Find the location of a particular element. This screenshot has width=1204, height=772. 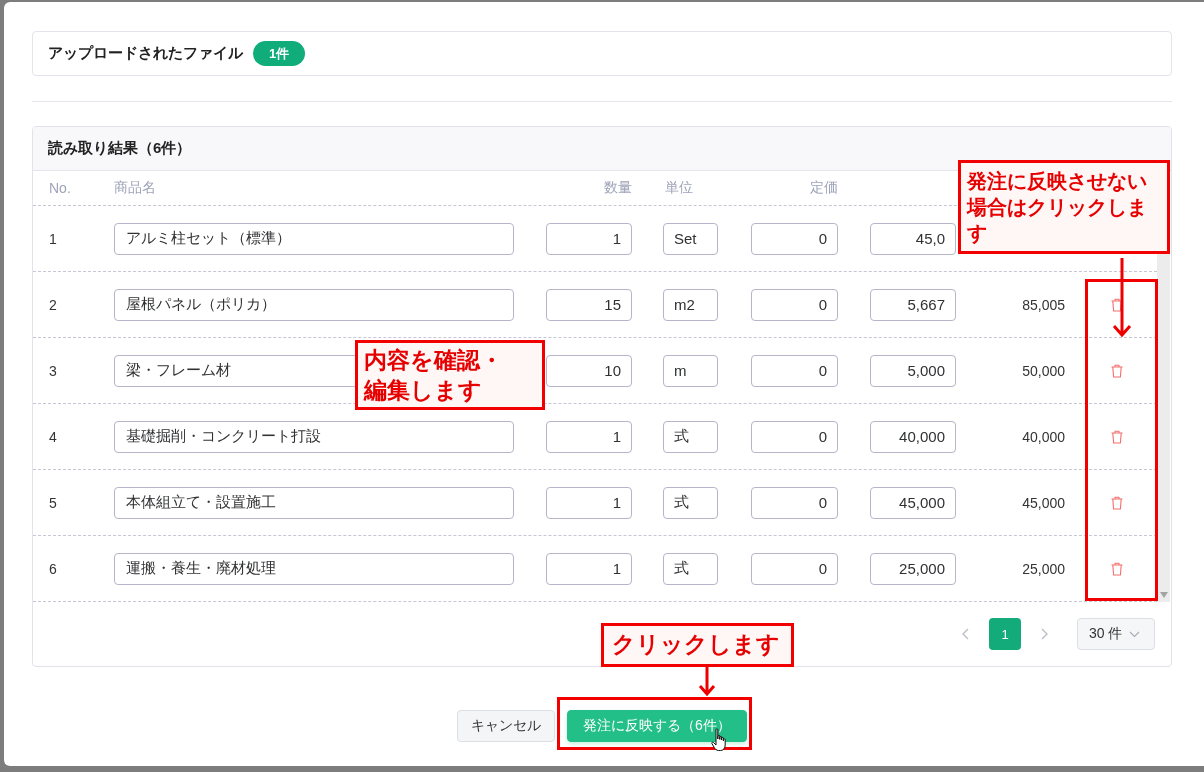

unit-price-field: 45,000 is located at coordinates (913, 502).